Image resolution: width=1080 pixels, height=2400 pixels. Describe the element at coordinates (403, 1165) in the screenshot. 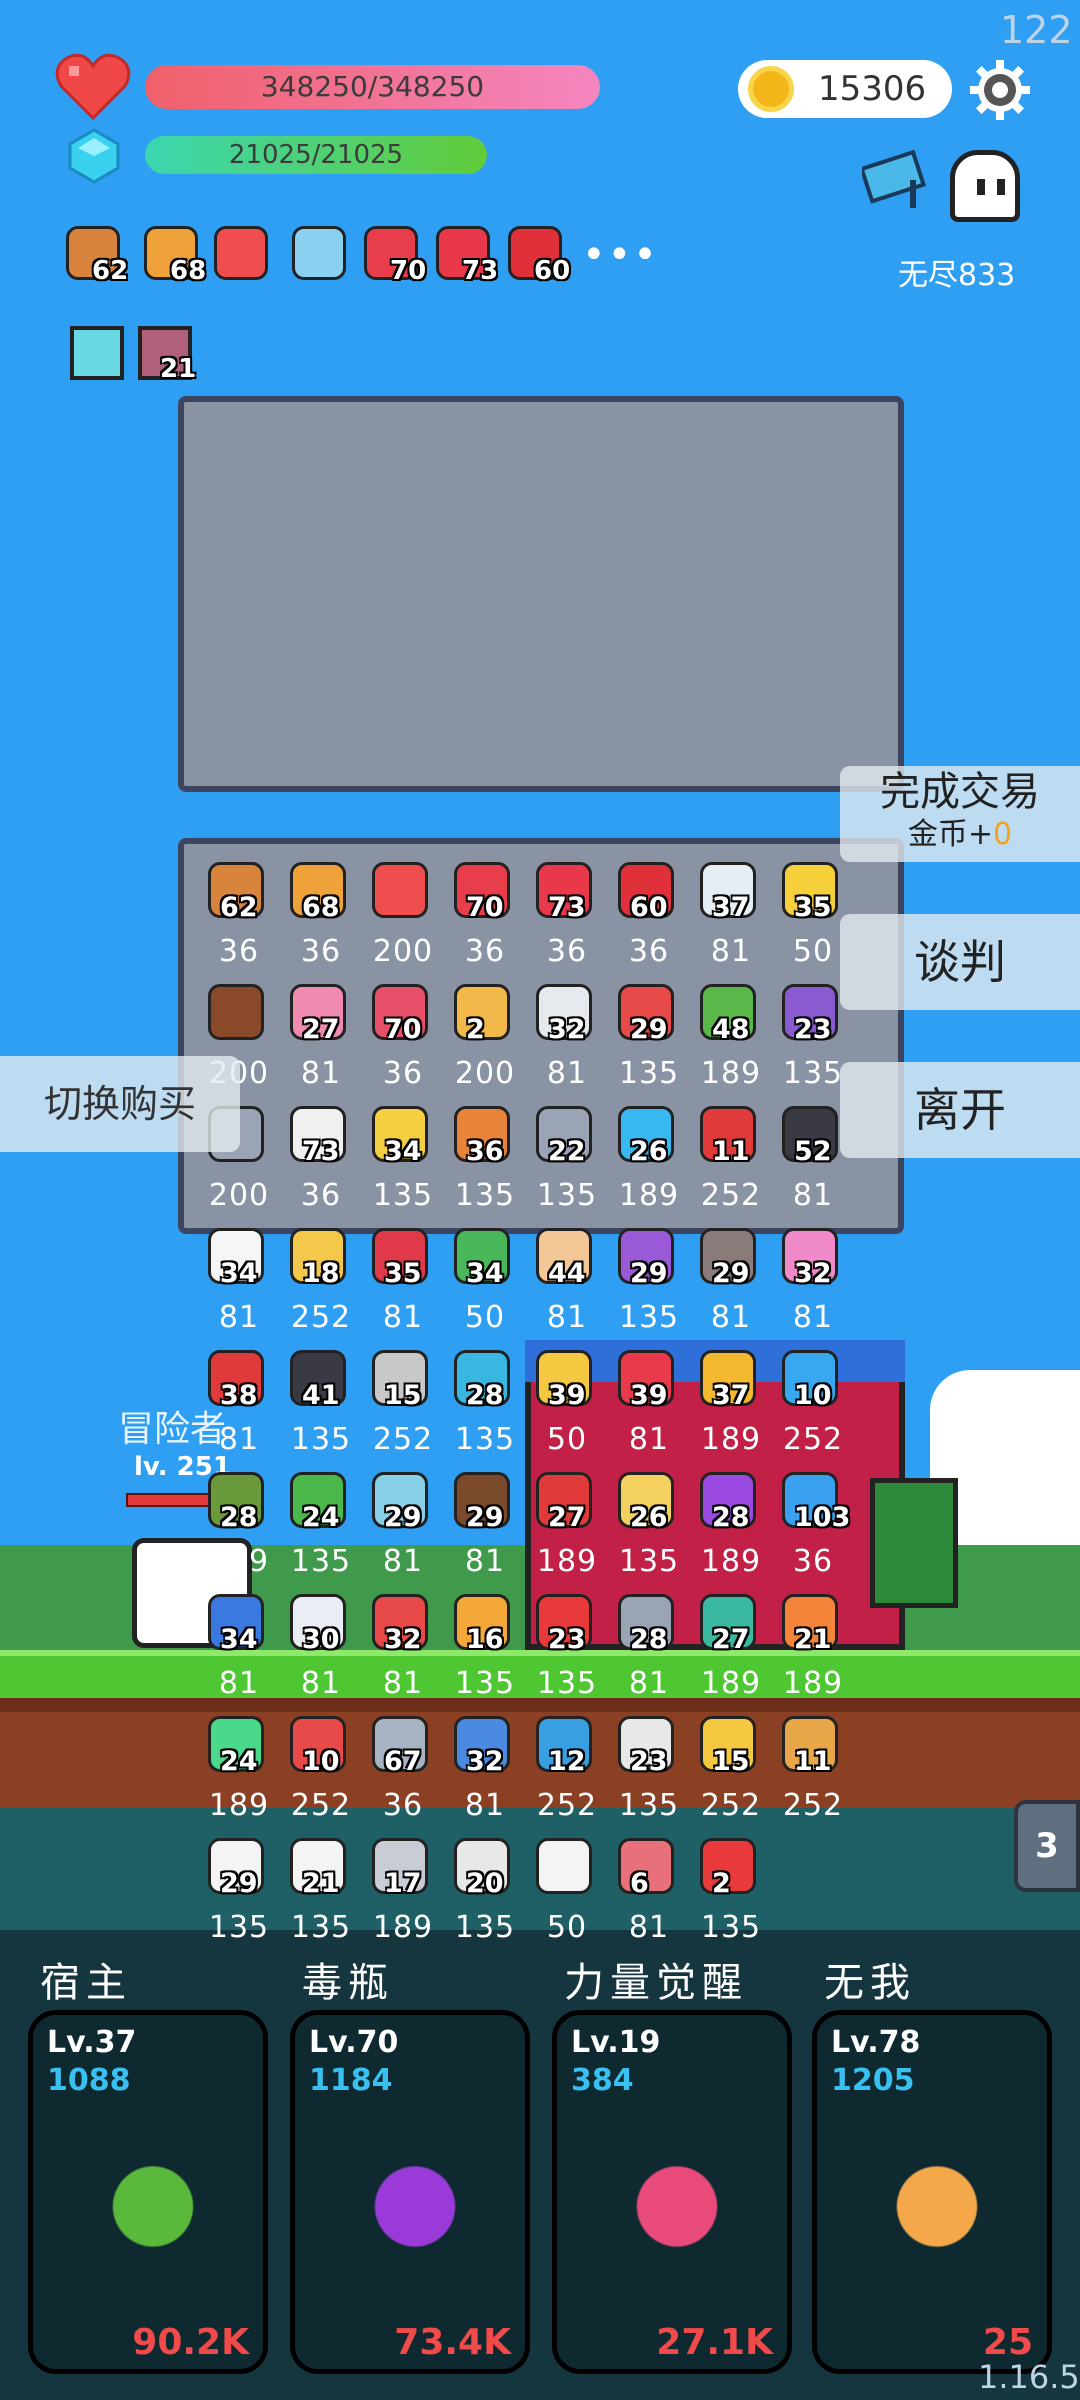

I see `shop-item: 34 135` at that location.